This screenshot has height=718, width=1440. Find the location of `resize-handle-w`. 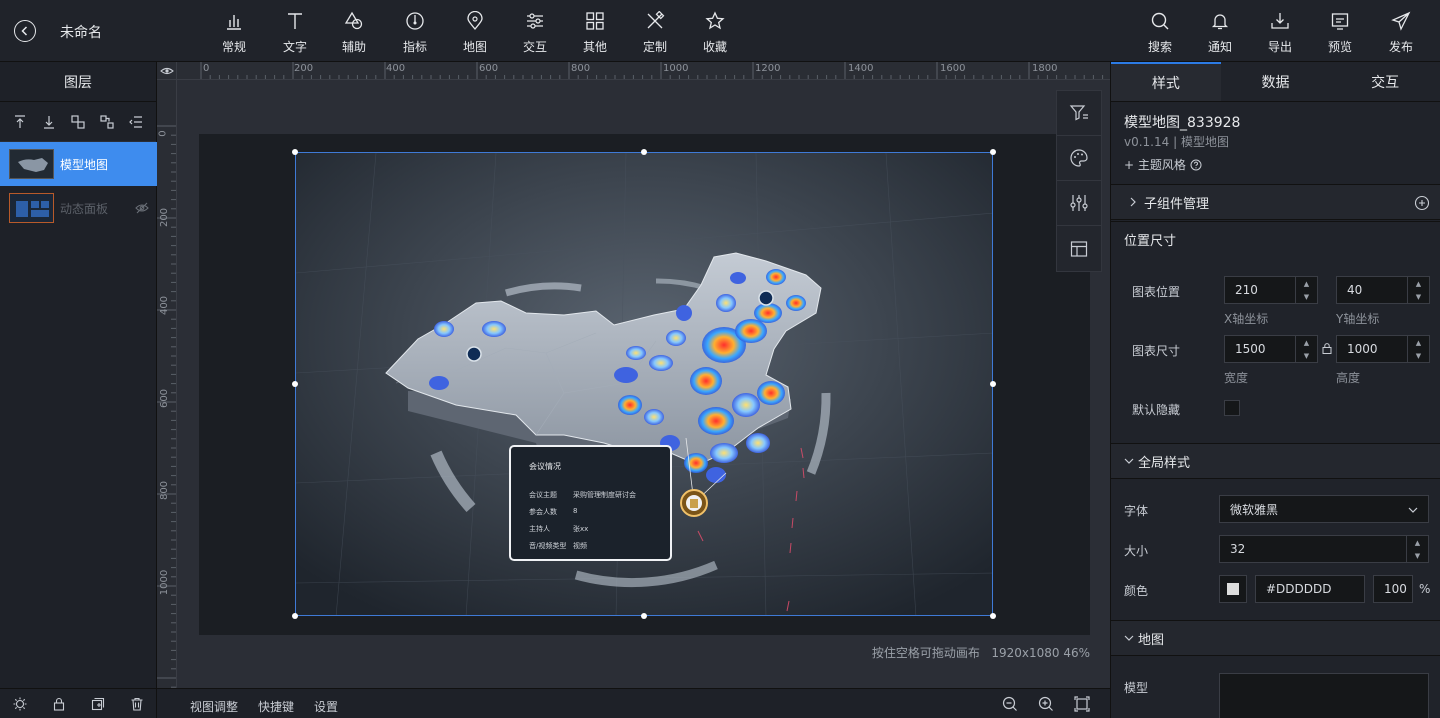

resize-handle-w is located at coordinates (295, 384).